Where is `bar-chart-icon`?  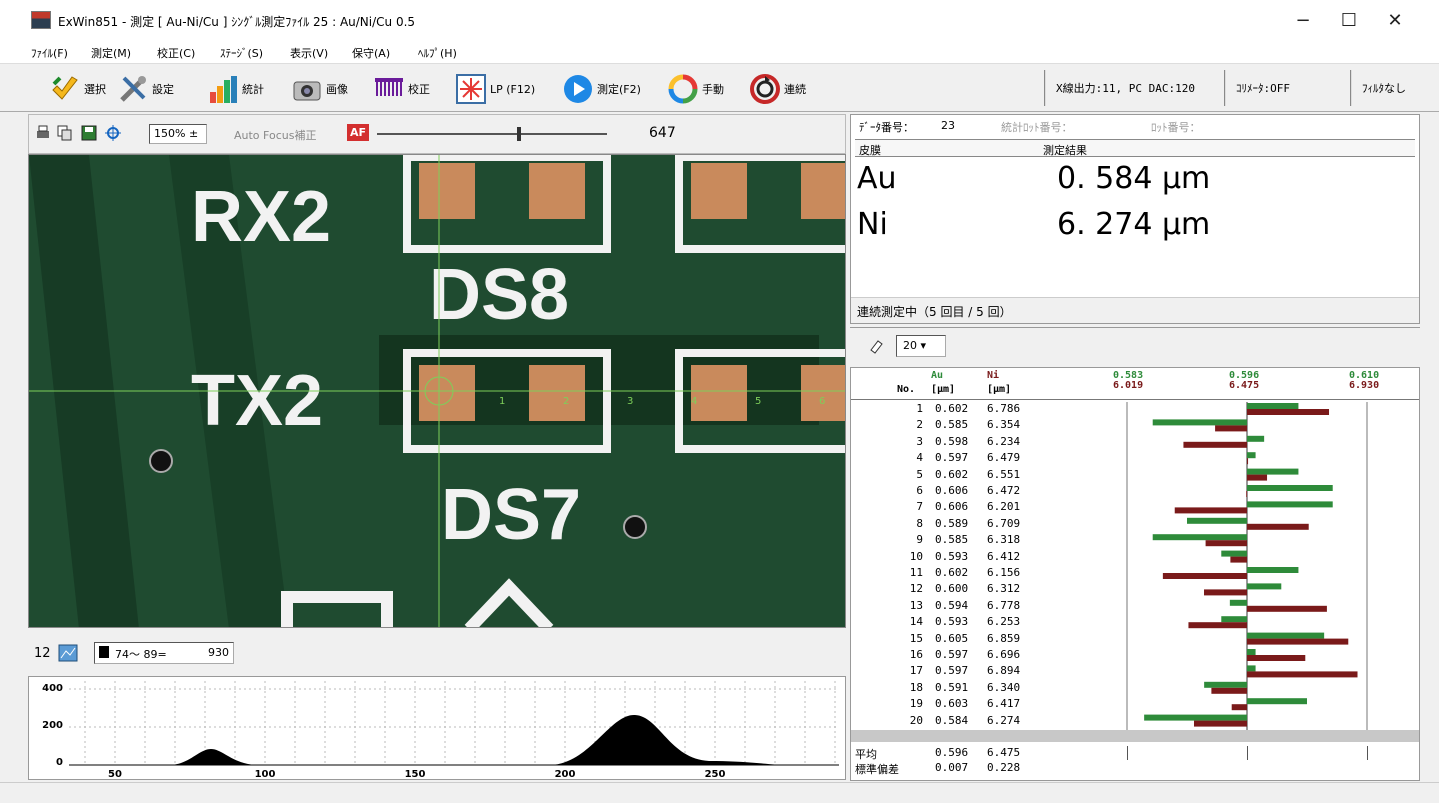
bar-chart-icon is located at coordinates (223, 89).